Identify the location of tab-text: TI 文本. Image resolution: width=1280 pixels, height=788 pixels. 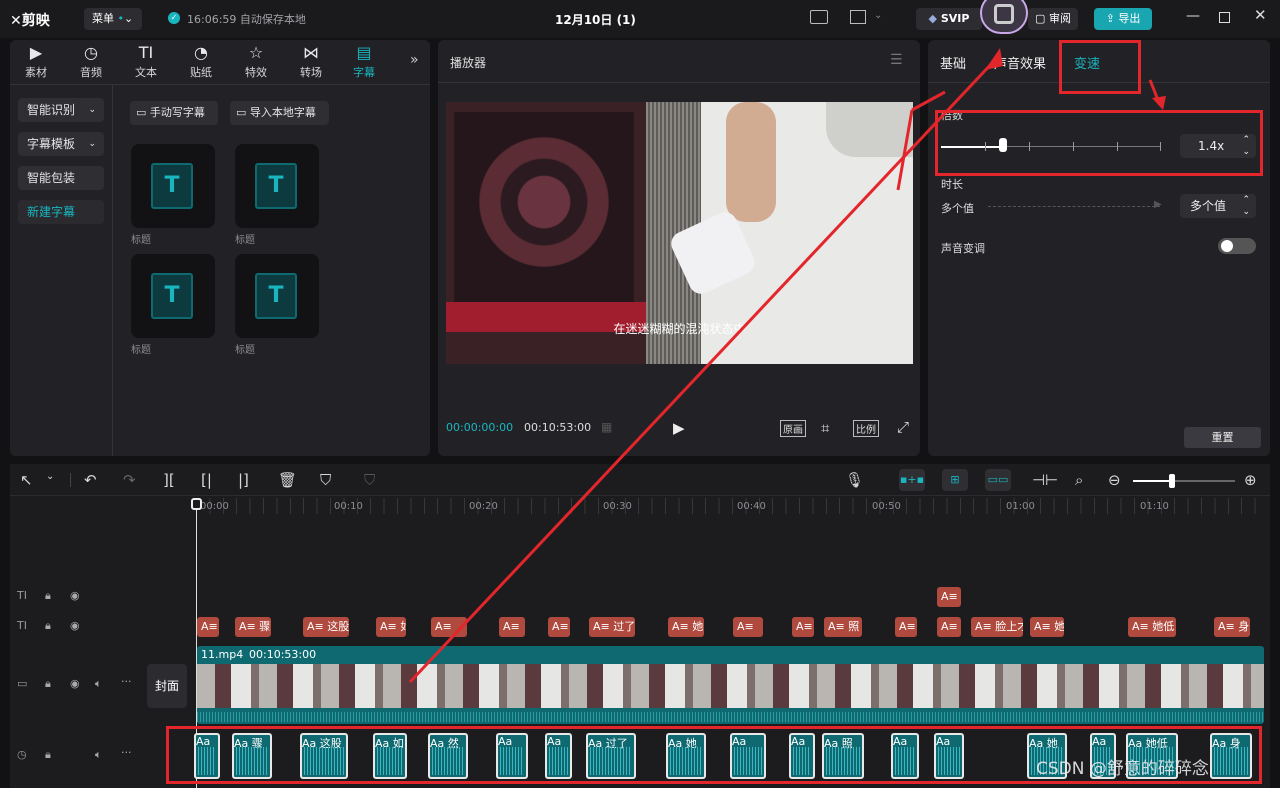
(146, 62).